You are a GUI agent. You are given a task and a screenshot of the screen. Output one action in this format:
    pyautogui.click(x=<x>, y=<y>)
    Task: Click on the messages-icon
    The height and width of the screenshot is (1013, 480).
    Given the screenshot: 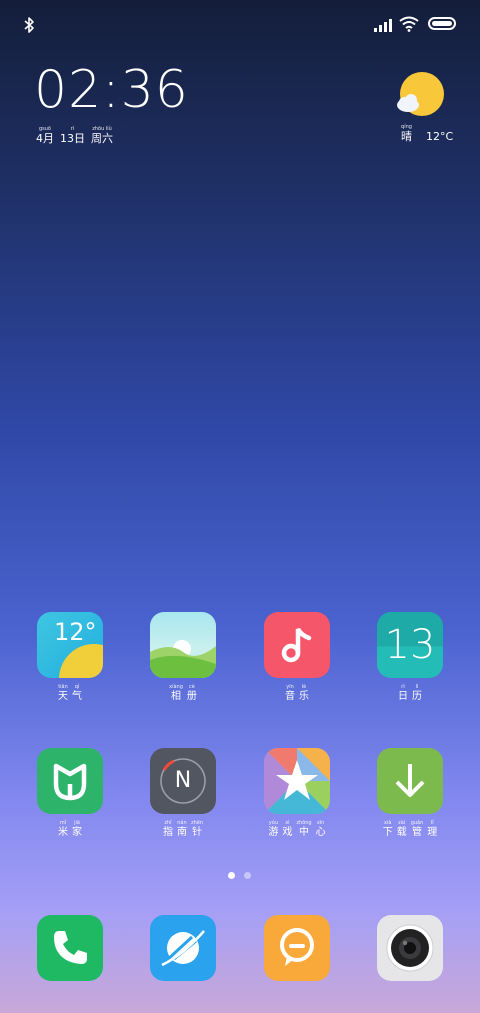 What is the action you would take?
    pyautogui.click(x=297, y=948)
    